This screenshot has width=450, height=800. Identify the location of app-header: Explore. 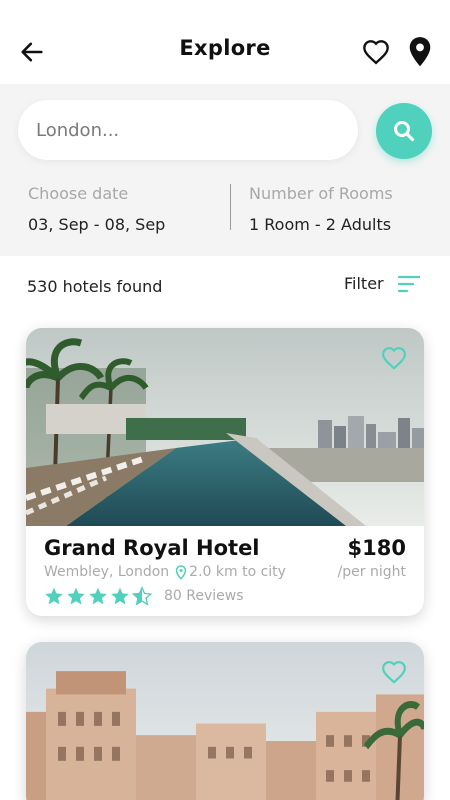
(225, 42).